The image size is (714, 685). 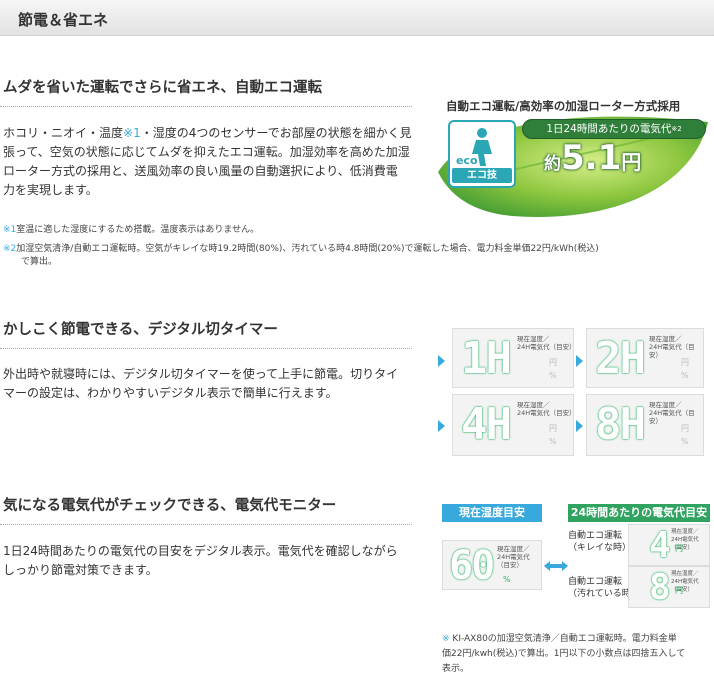 I want to click on cost-display-clean: 4 現在湿度／ 24H電気代（目安） 円, so click(x=669, y=545).